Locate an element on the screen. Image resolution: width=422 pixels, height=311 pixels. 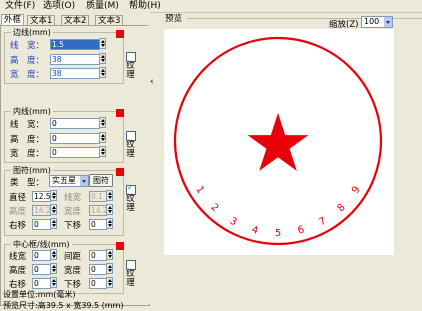
center-down-input: 0 is located at coordinates (98, 283).